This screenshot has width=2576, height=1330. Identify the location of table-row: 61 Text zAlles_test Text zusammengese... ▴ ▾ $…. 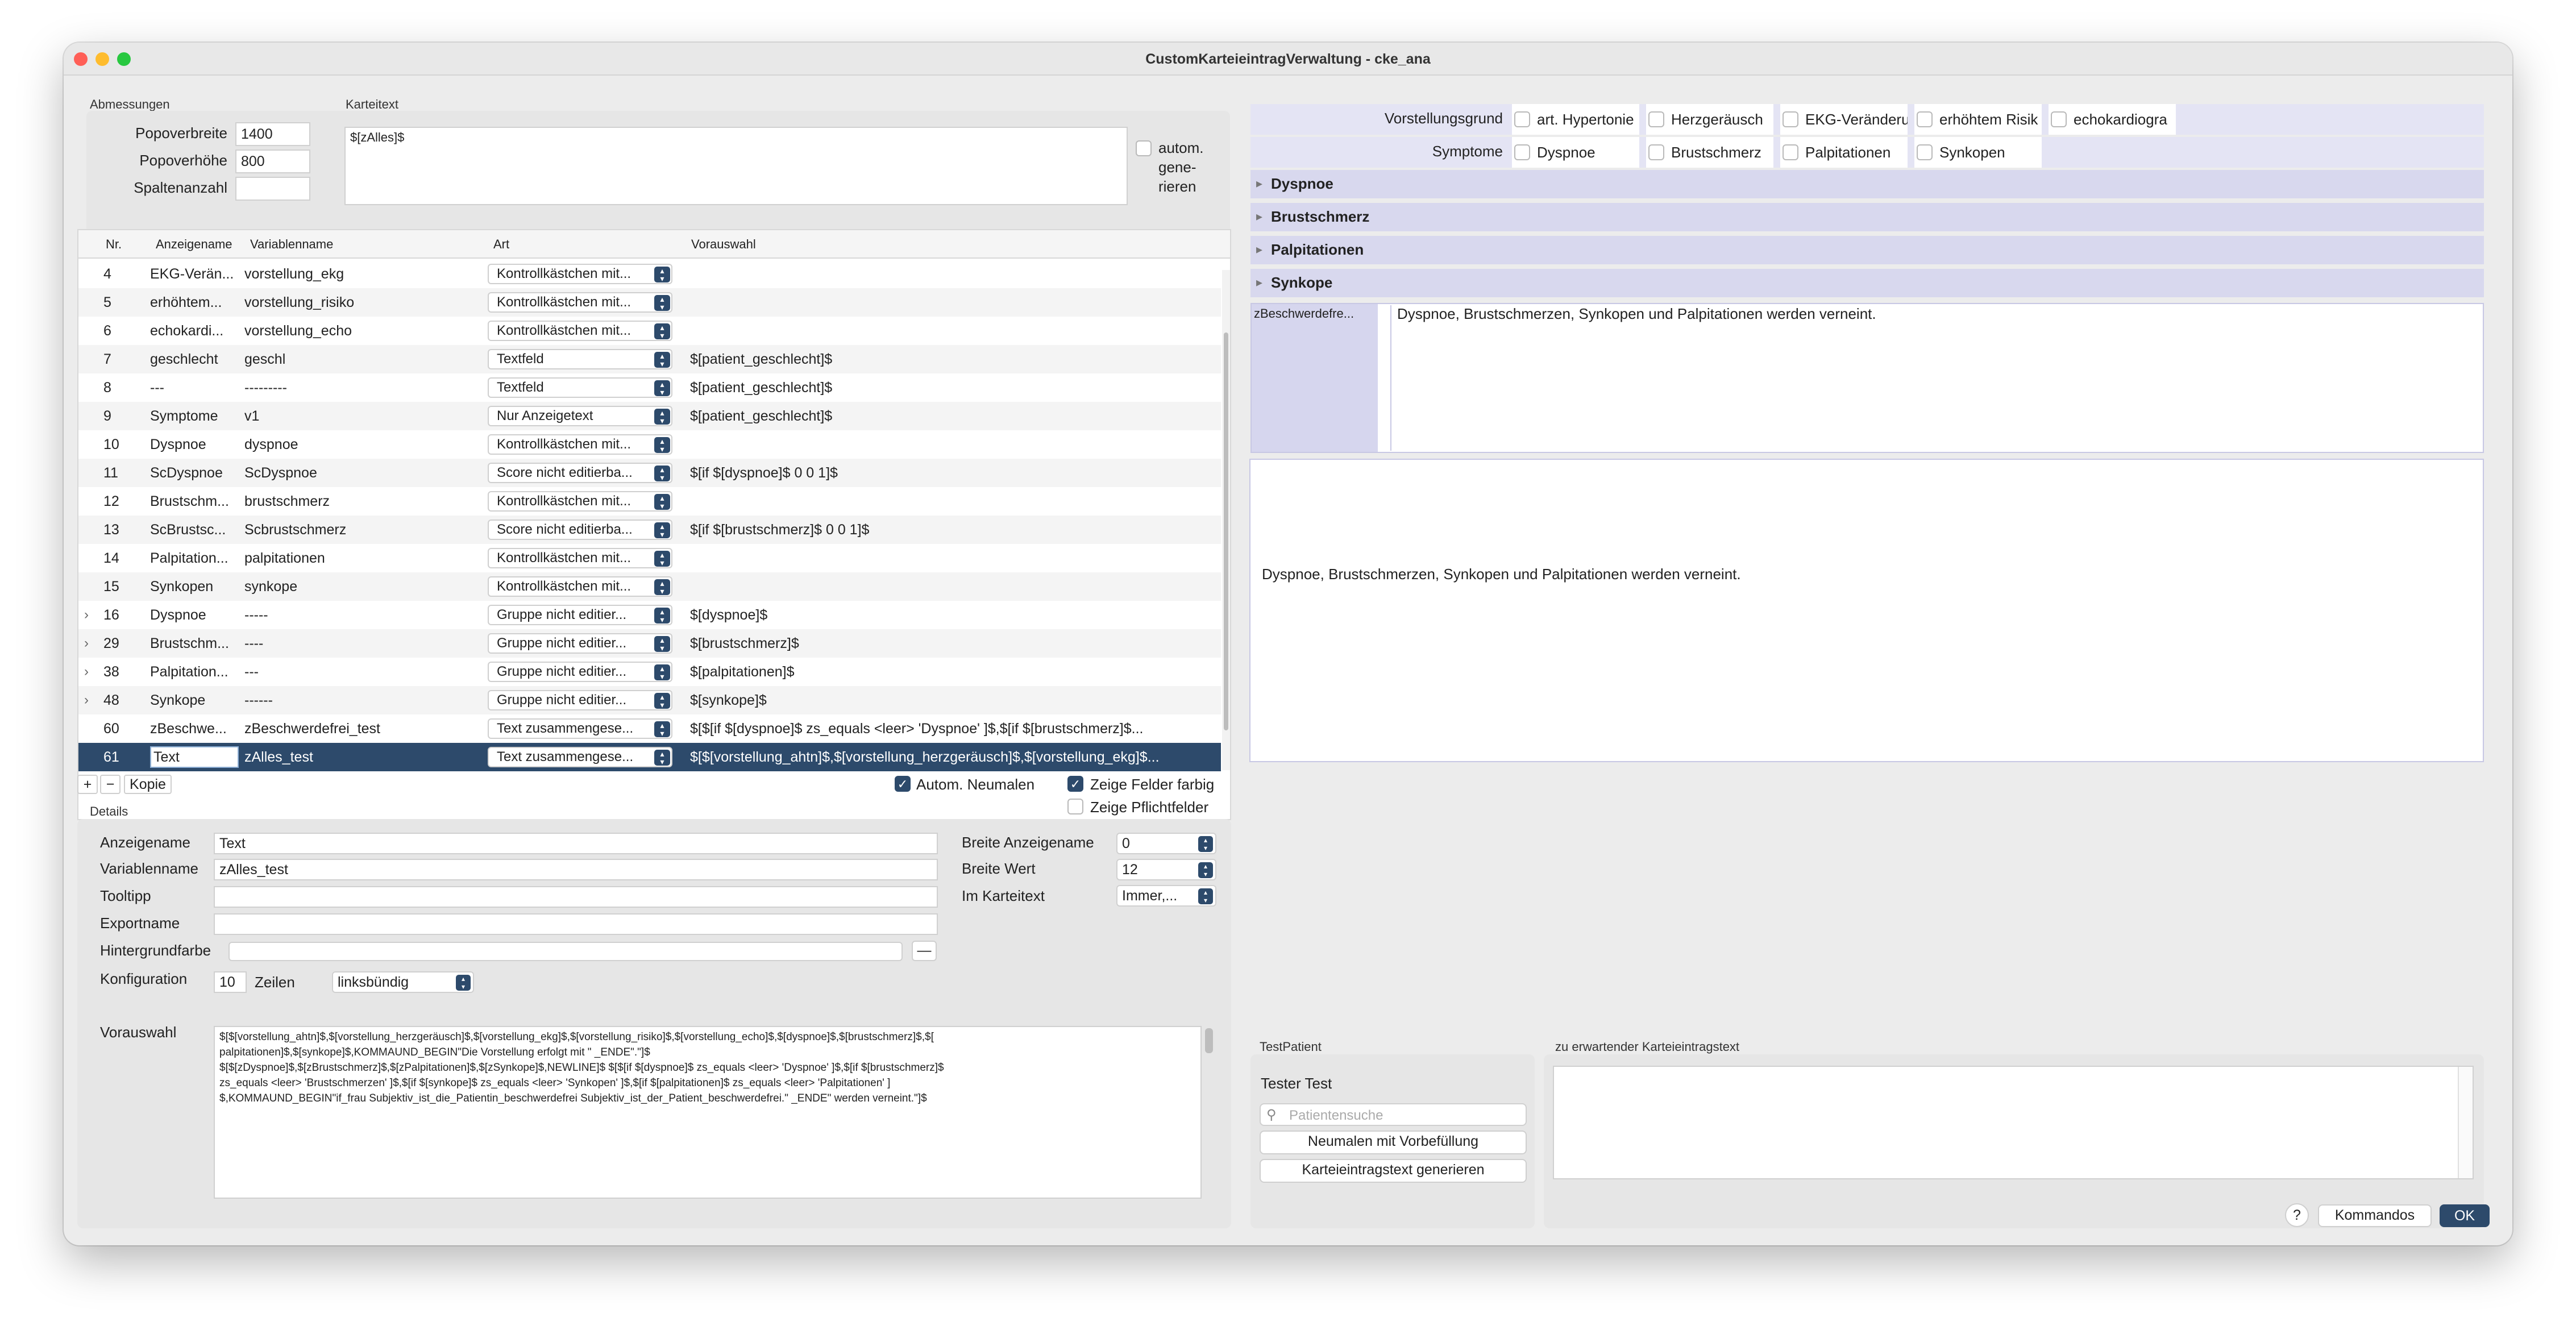
(649, 757).